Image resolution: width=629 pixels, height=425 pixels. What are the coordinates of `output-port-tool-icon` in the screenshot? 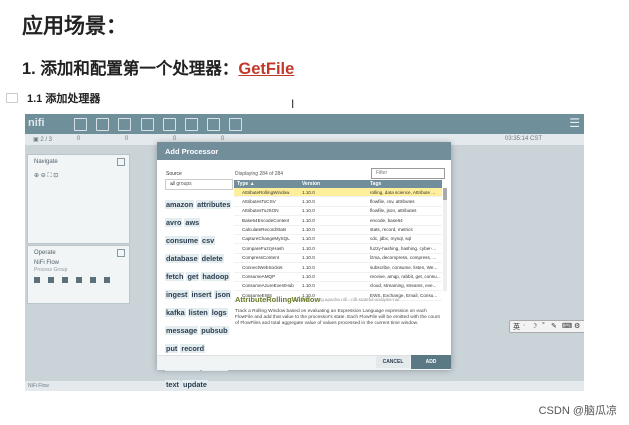 It's located at (124, 124).